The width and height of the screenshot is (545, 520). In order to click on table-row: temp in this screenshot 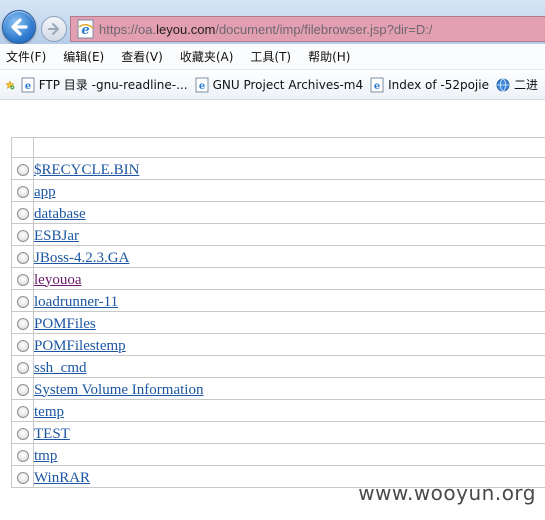, I will do `click(278, 410)`.